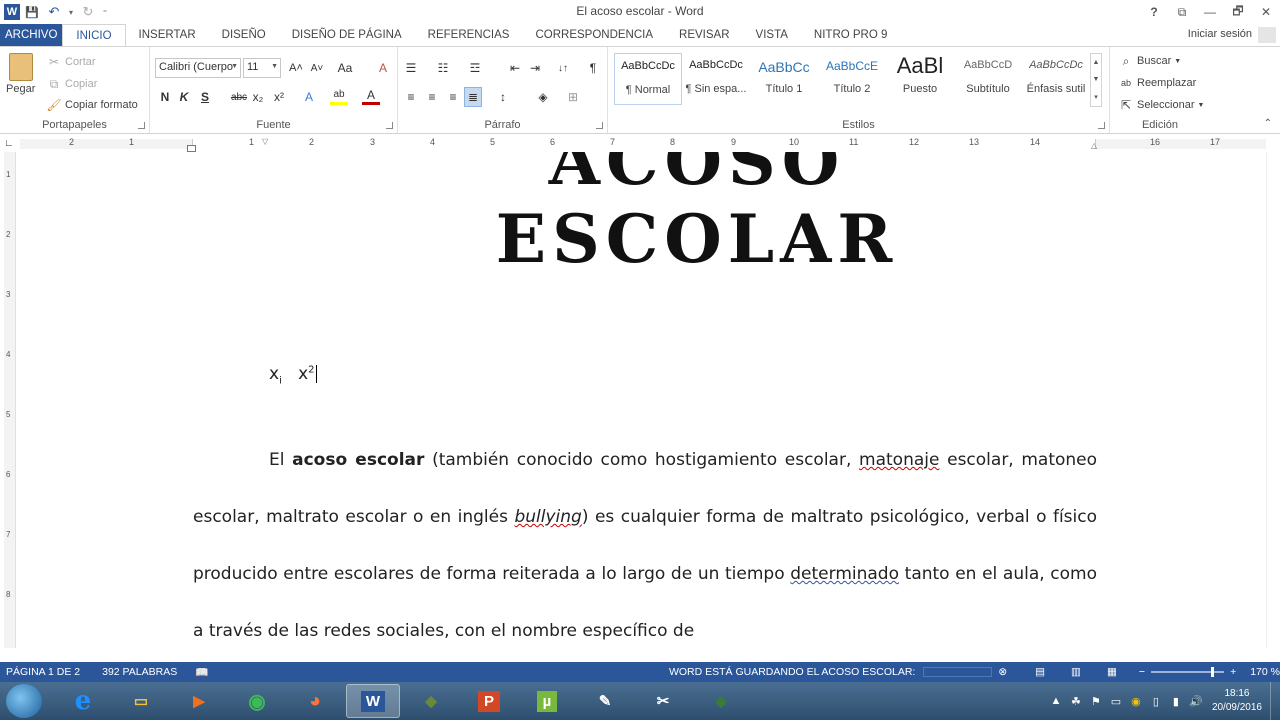 The height and width of the screenshot is (720, 1280). Describe the element at coordinates (535, 68) in the screenshot. I see `increase-indent-icon: ⇥` at that location.